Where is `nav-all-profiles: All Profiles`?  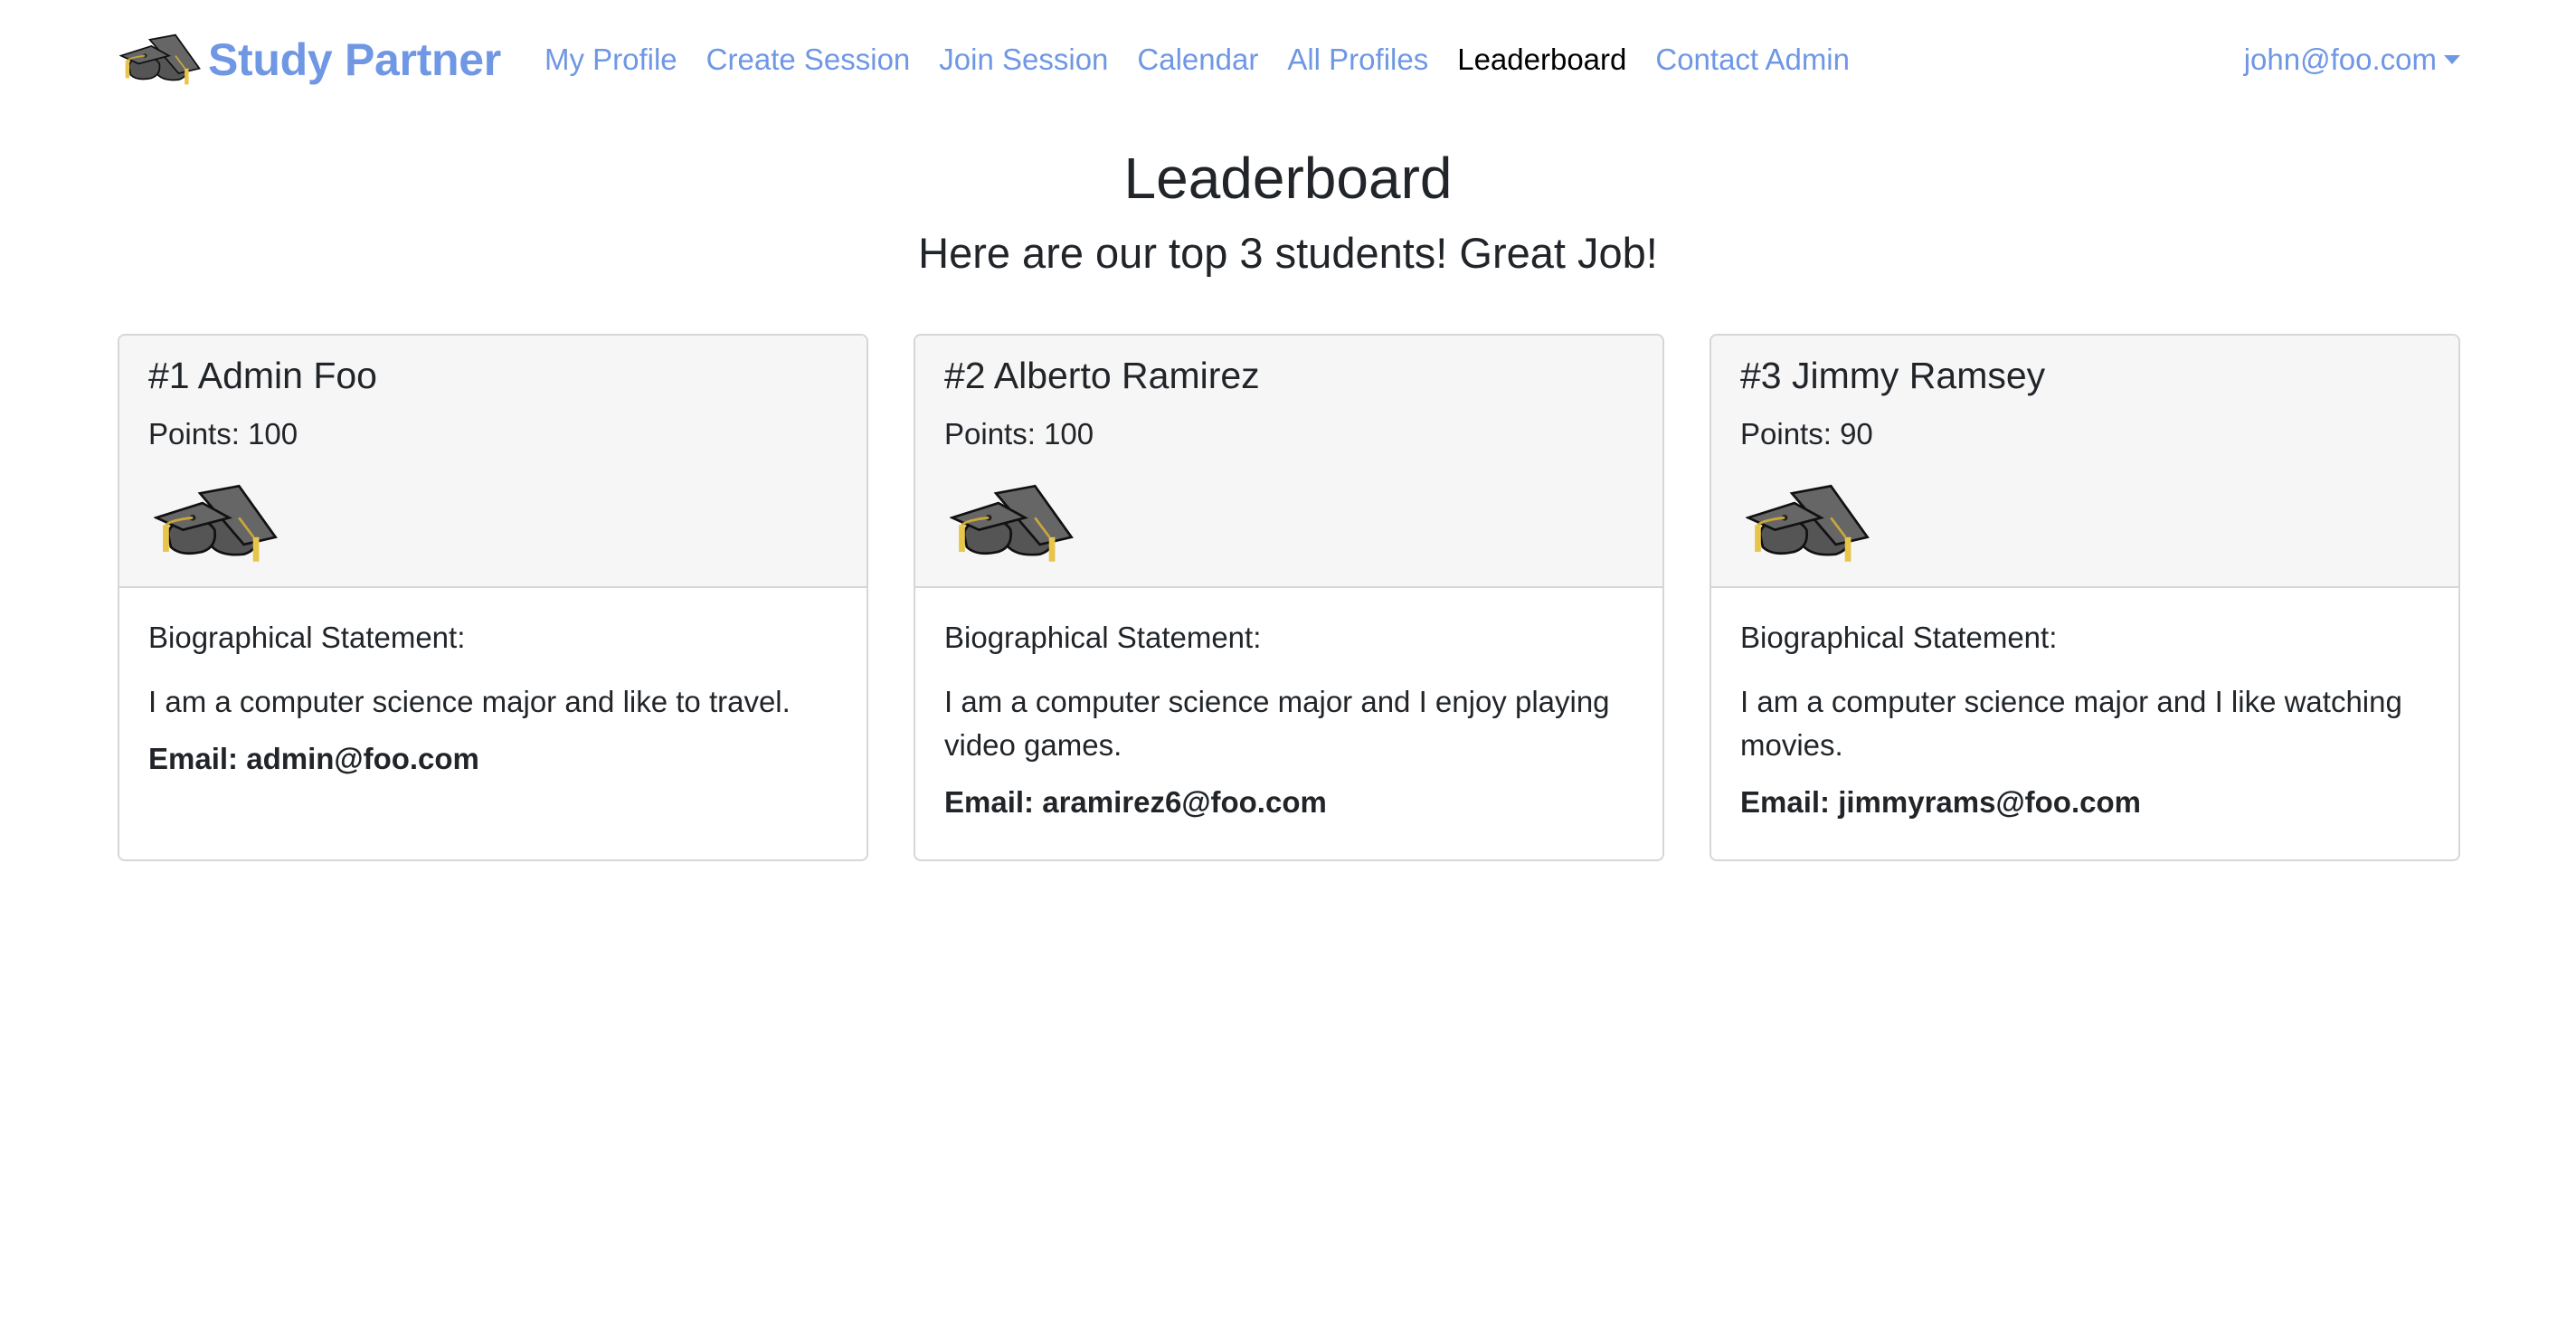 nav-all-profiles: All Profiles is located at coordinates (1358, 60).